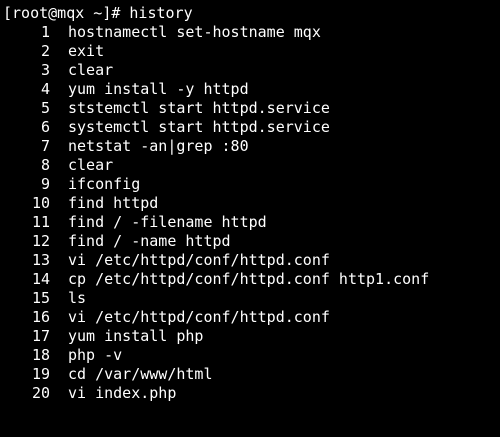  Describe the element at coordinates (40, 393) in the screenshot. I see `history-number: 20` at that location.